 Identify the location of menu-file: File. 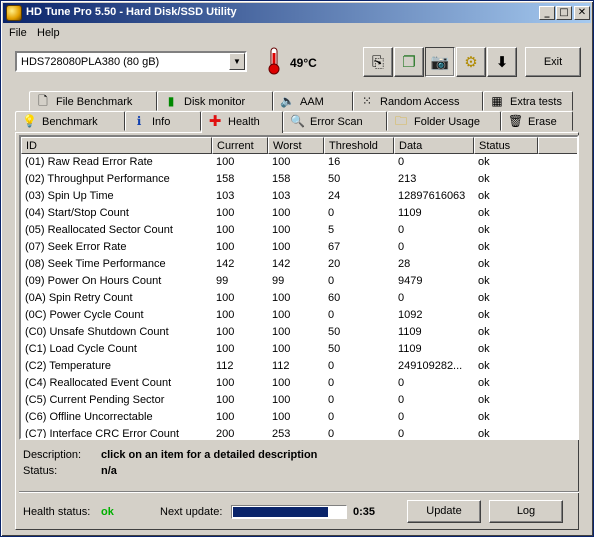
(18, 33).